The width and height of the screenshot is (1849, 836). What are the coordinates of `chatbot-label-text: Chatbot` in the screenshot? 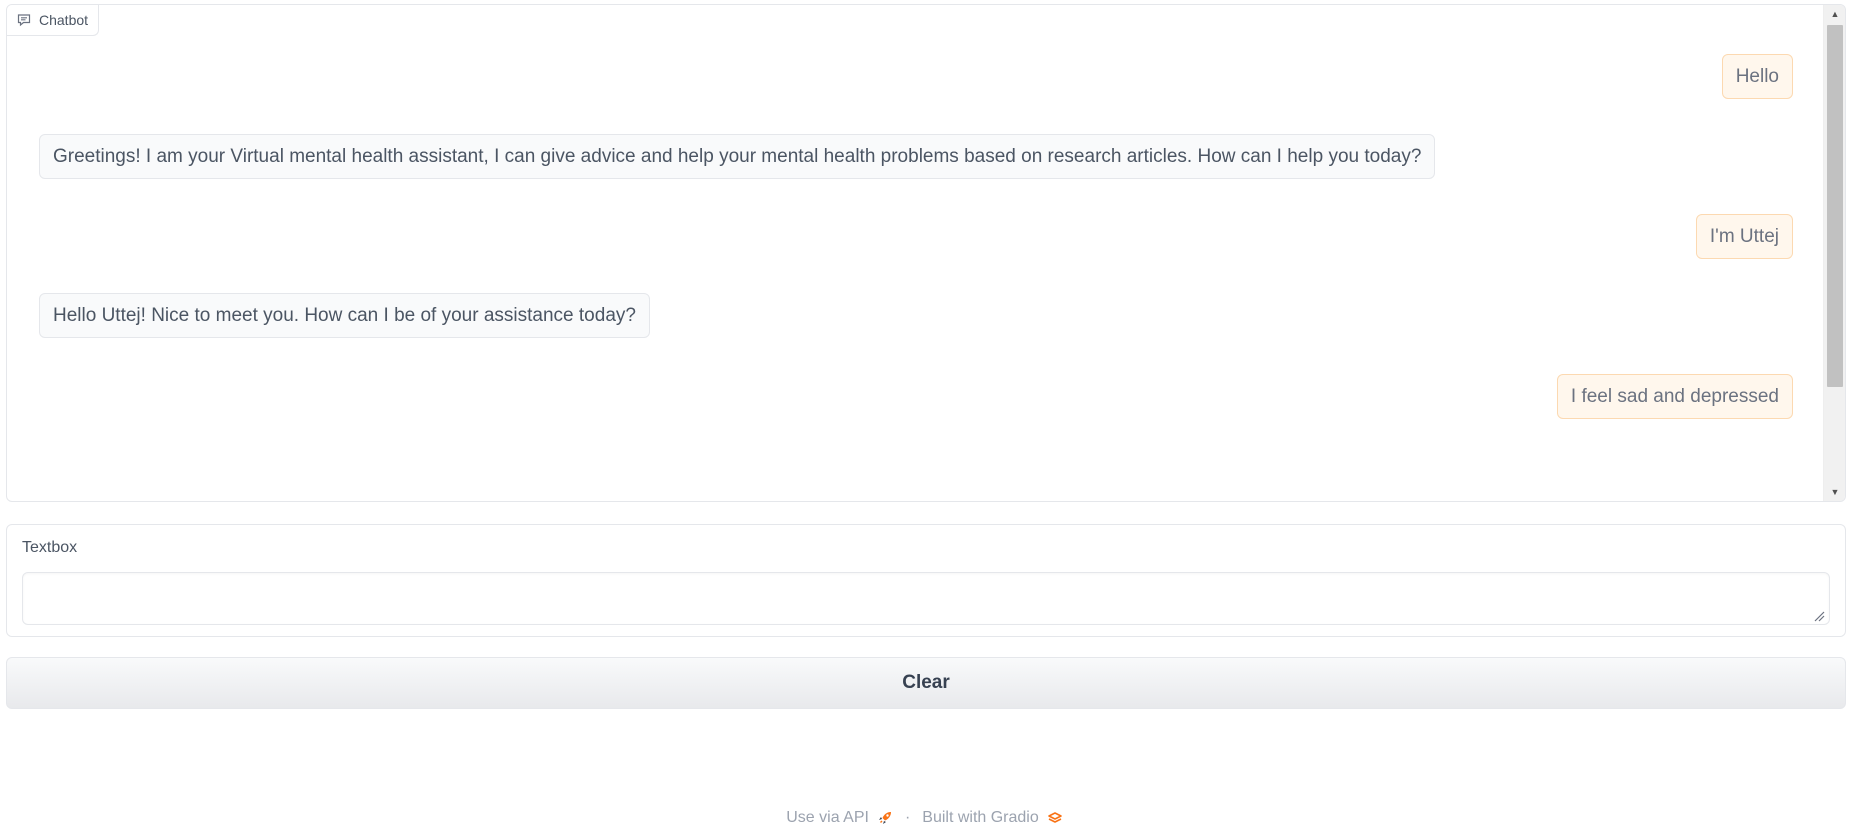 It's located at (64, 20).